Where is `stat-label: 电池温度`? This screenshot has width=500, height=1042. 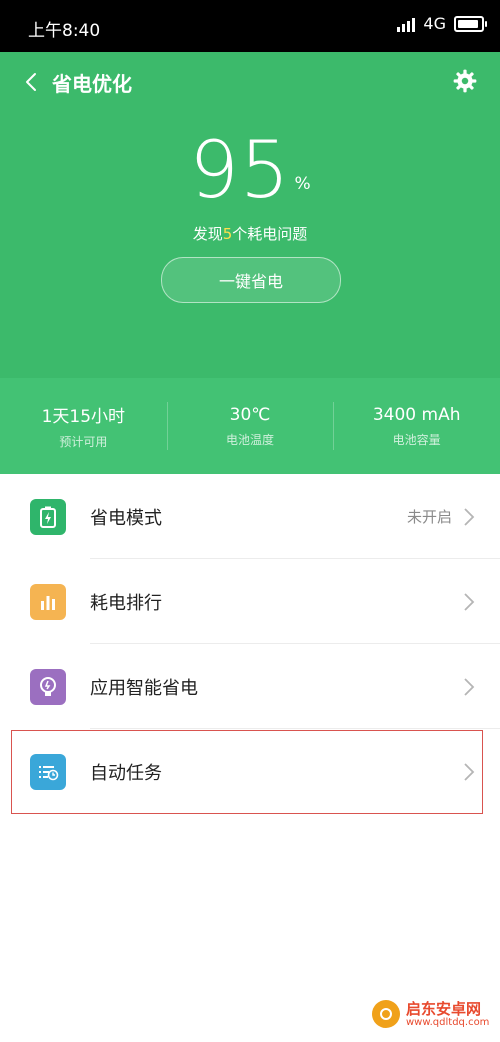 stat-label: 电池温度 is located at coordinates (250, 439).